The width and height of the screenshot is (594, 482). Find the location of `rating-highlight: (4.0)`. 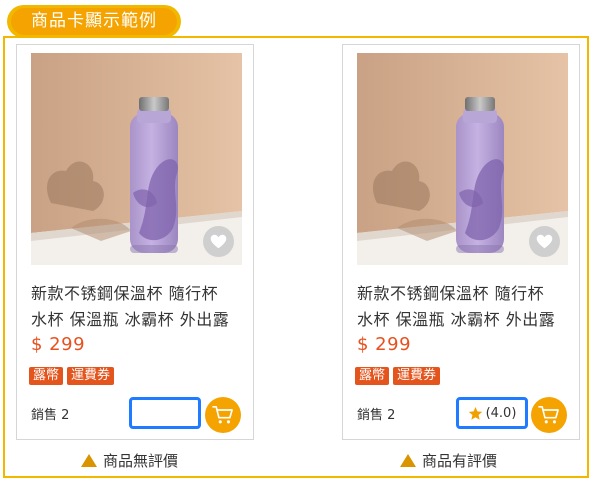

rating-highlight: (4.0) is located at coordinates (492, 413).